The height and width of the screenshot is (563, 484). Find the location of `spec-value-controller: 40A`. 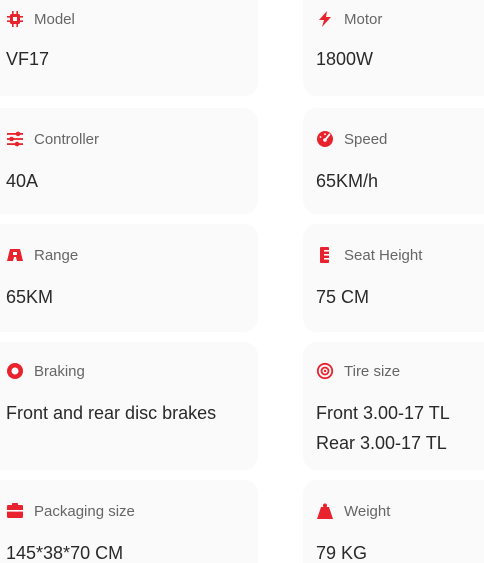

spec-value-controller: 40A is located at coordinates (22, 181).